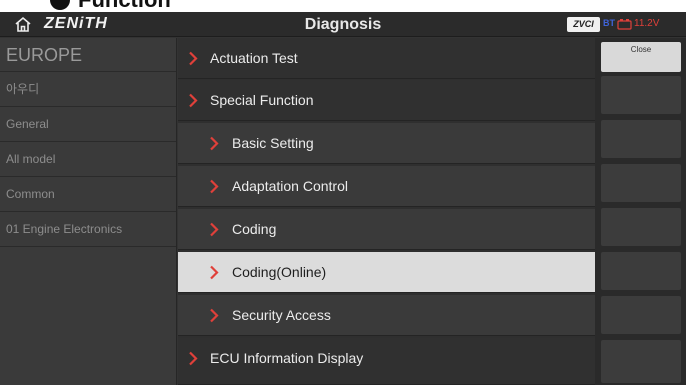  I want to click on menu-item-coding-online: Coding(Online), so click(386, 272).